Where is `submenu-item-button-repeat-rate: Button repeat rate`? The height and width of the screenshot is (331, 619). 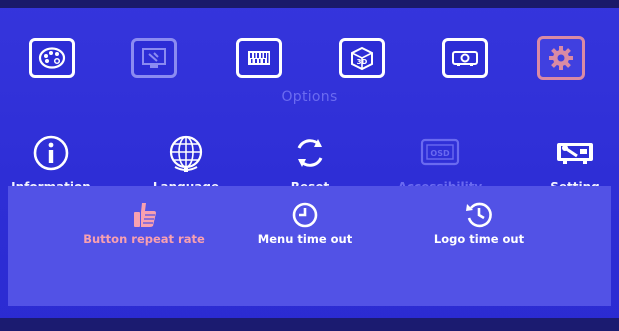
submenu-item-button-repeat-rate: Button repeat rate is located at coordinates (144, 223).